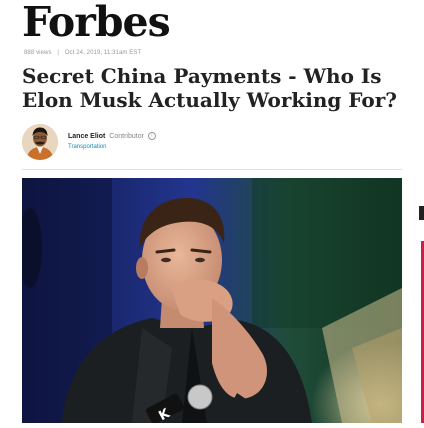  What do you see at coordinates (103, 53) in the screenshot?
I see `publish-date: Oct 24, 2019, 11:31am EST` at bounding box center [103, 53].